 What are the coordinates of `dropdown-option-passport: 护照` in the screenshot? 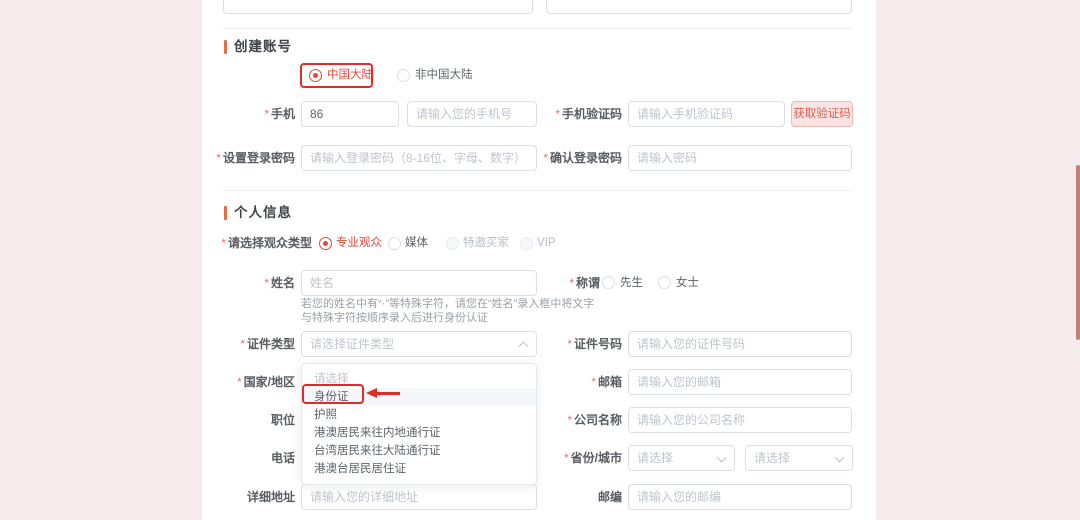 It's located at (419, 415).